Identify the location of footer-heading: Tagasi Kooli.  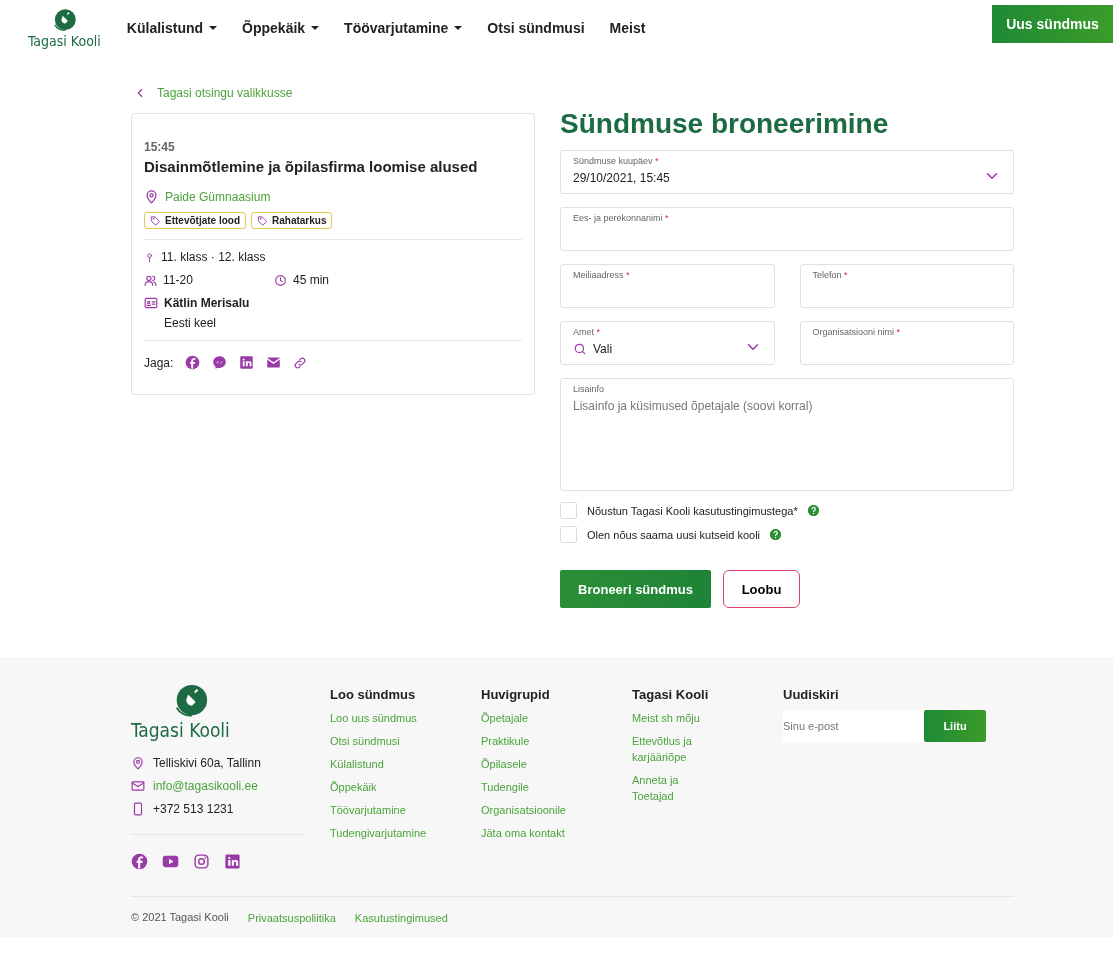
(671, 694).